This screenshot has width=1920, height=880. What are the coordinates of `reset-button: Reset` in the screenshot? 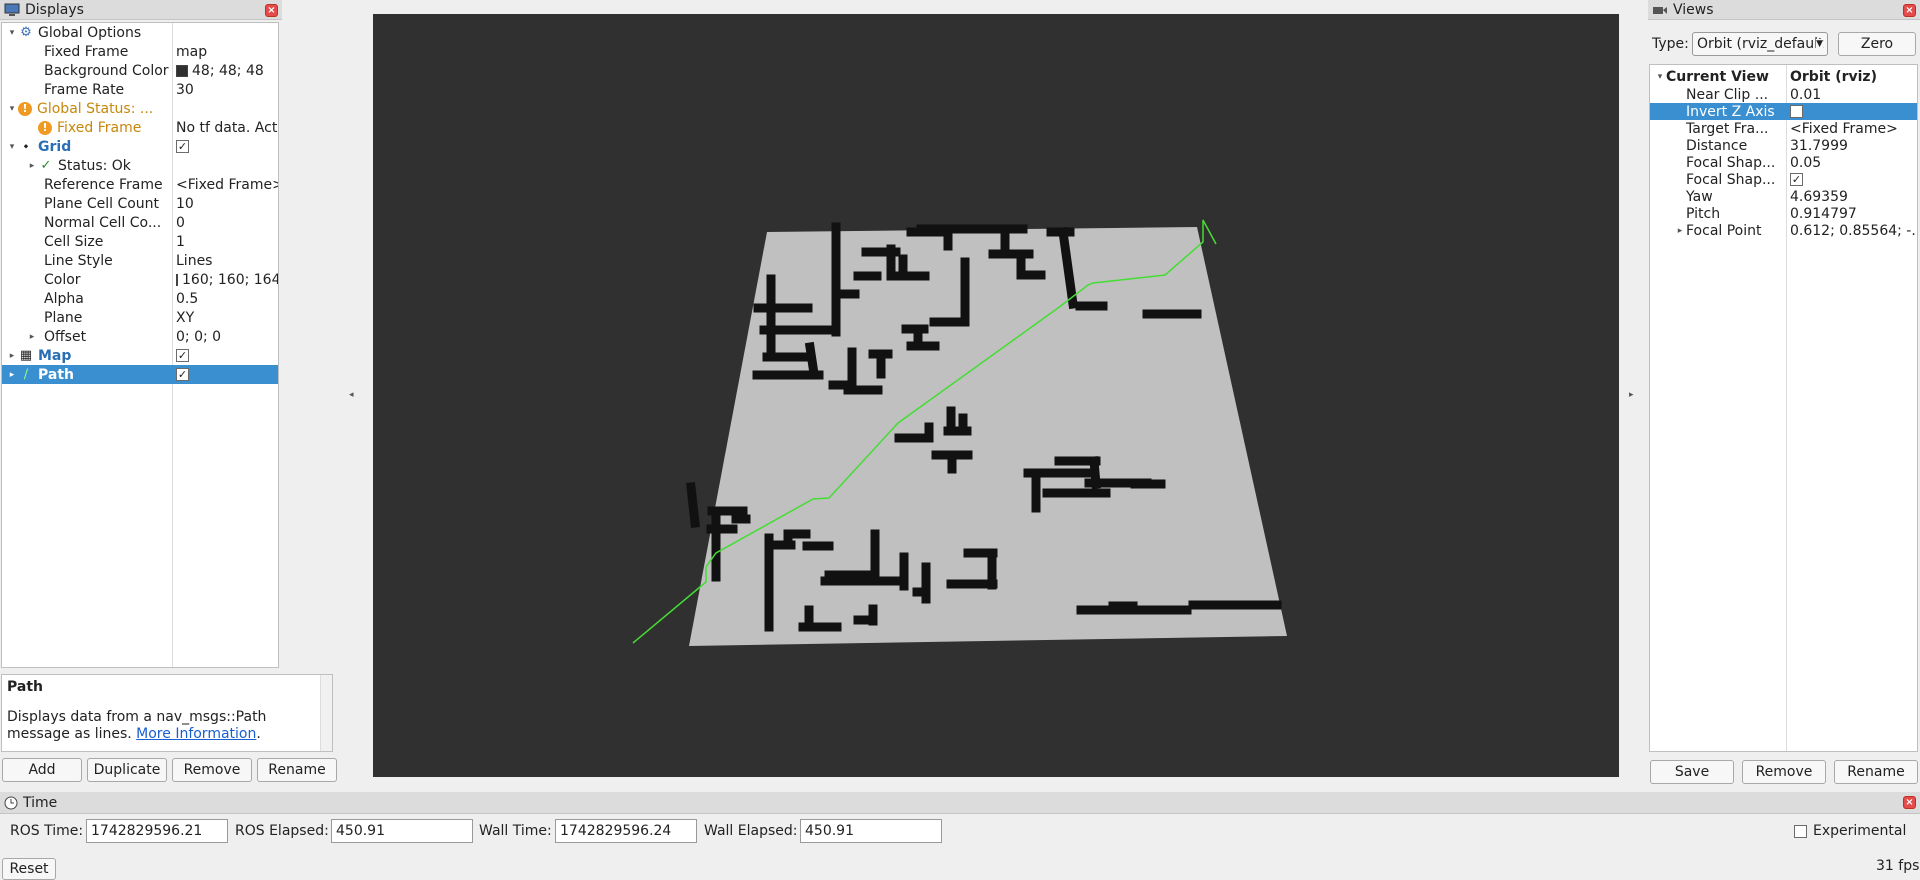 It's located at (29, 869).